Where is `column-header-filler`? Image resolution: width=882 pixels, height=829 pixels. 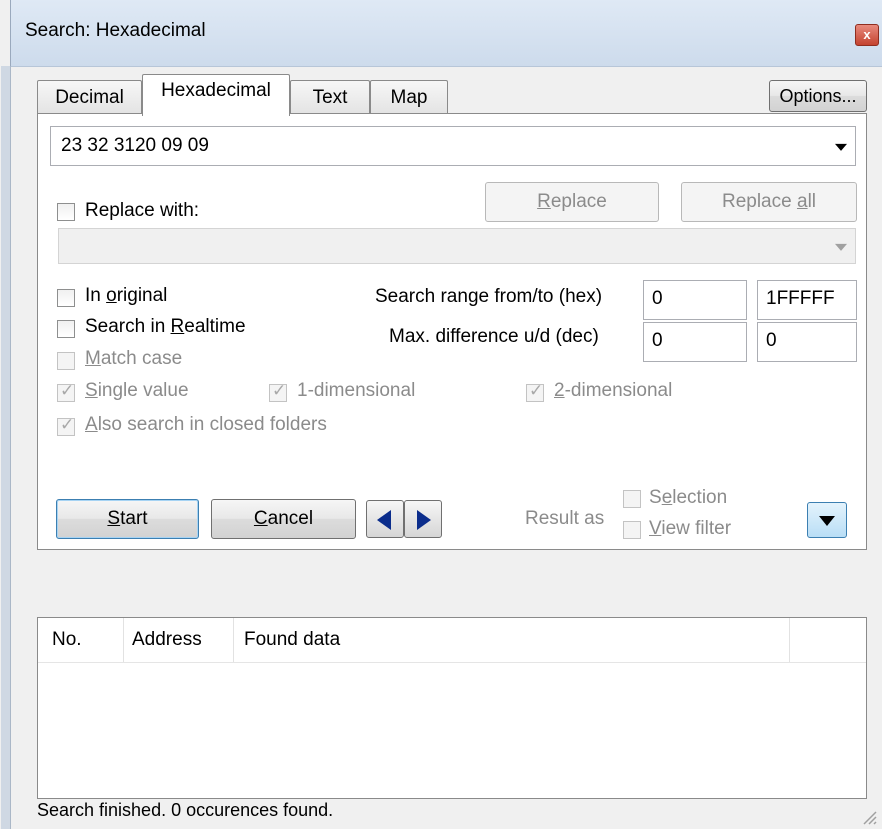
column-header-filler is located at coordinates (828, 640).